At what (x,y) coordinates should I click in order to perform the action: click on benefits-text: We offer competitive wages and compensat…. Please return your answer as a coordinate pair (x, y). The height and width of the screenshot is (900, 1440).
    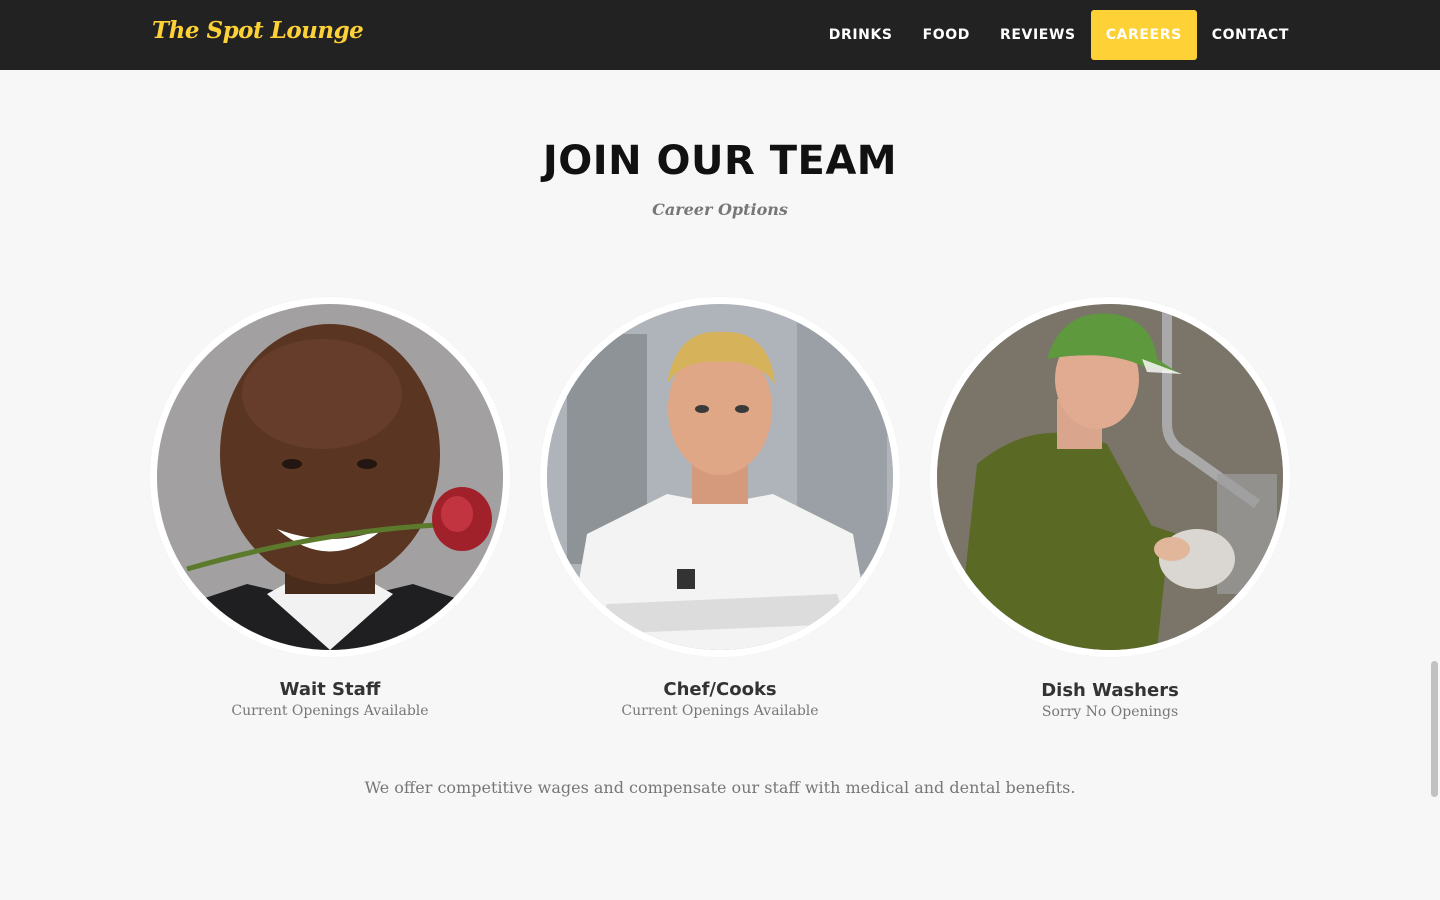
    Looking at the image, I should click on (720, 787).